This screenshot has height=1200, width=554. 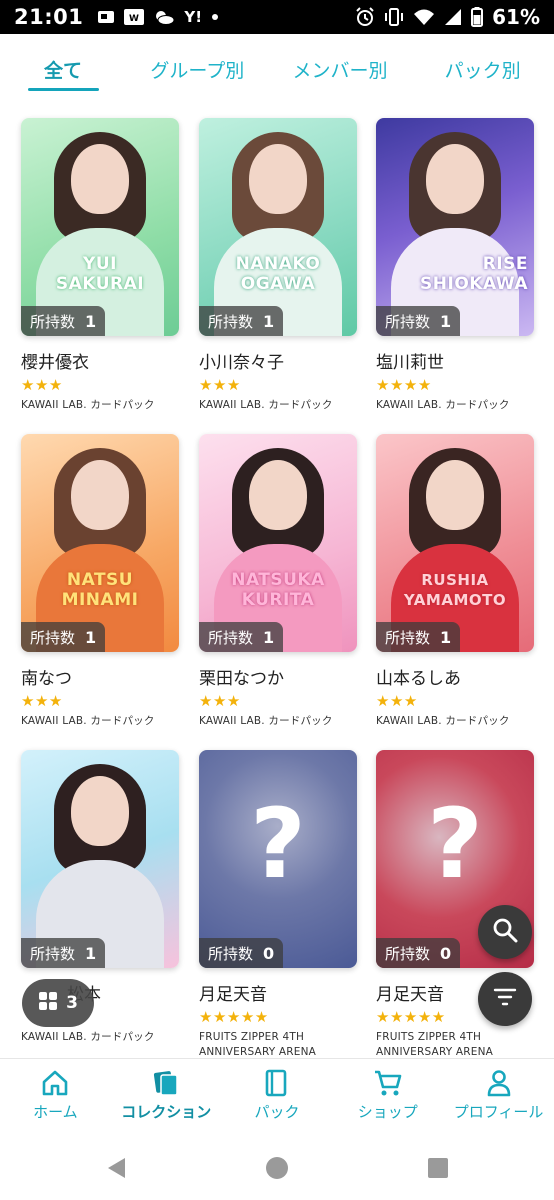 What do you see at coordinates (453, 17) in the screenshot?
I see `signal-icon` at bounding box center [453, 17].